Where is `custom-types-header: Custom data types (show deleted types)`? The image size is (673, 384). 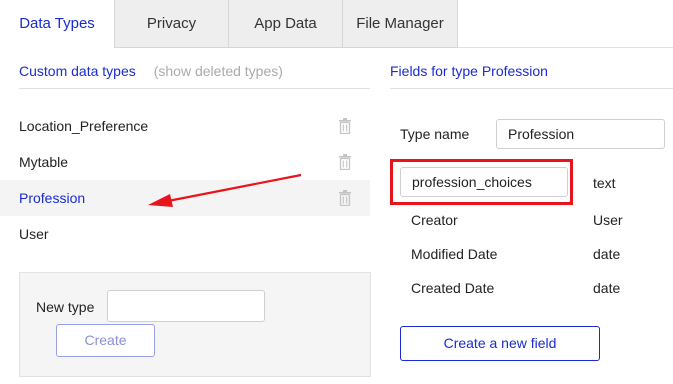
custom-types-header: Custom data types (show deleted types) is located at coordinates (151, 71).